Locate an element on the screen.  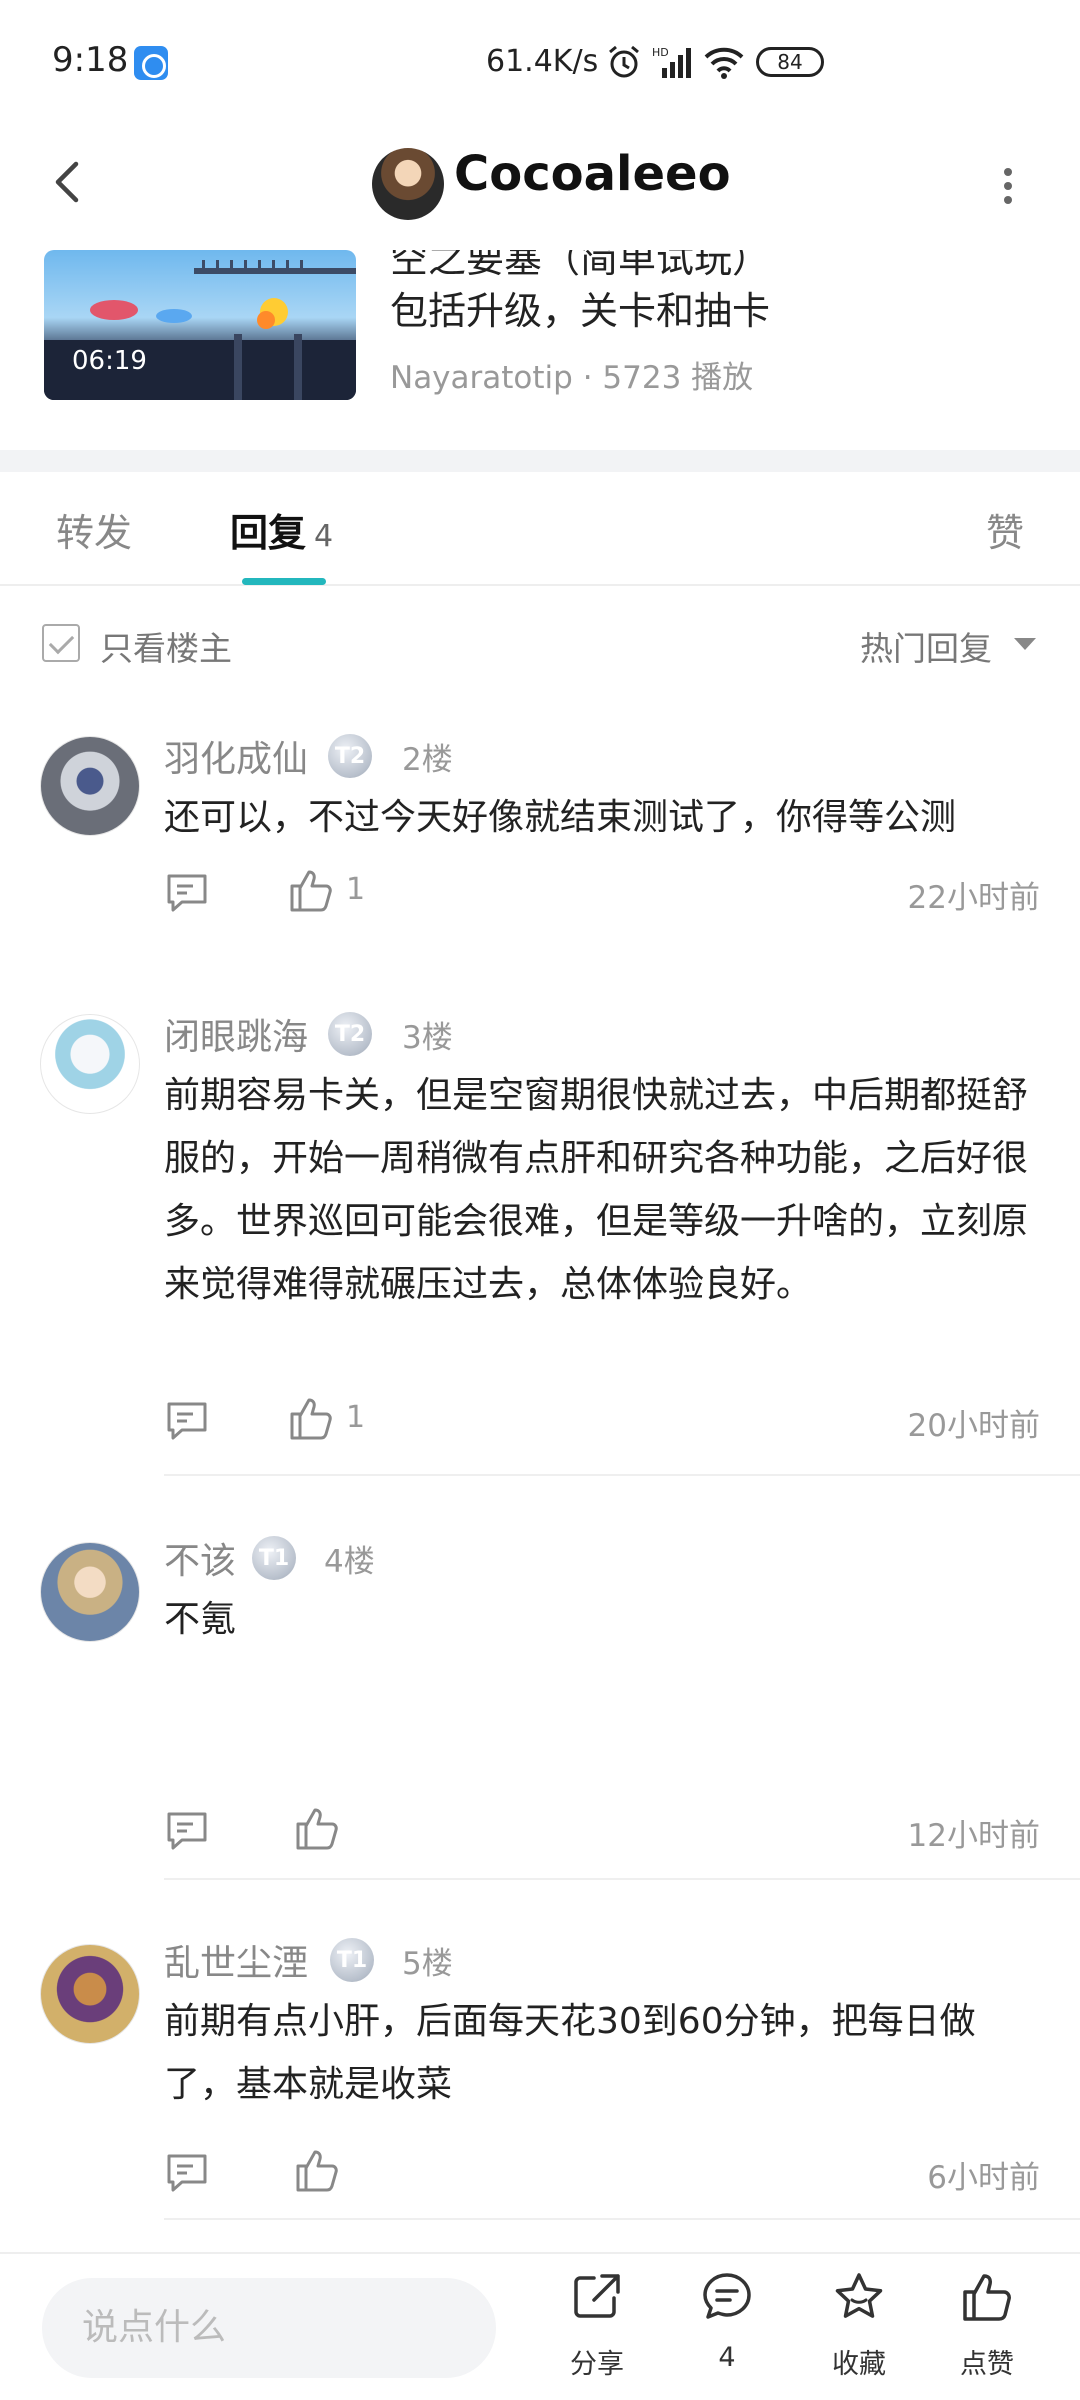
author-name: Cocoaleeo is located at coordinates (592, 174).